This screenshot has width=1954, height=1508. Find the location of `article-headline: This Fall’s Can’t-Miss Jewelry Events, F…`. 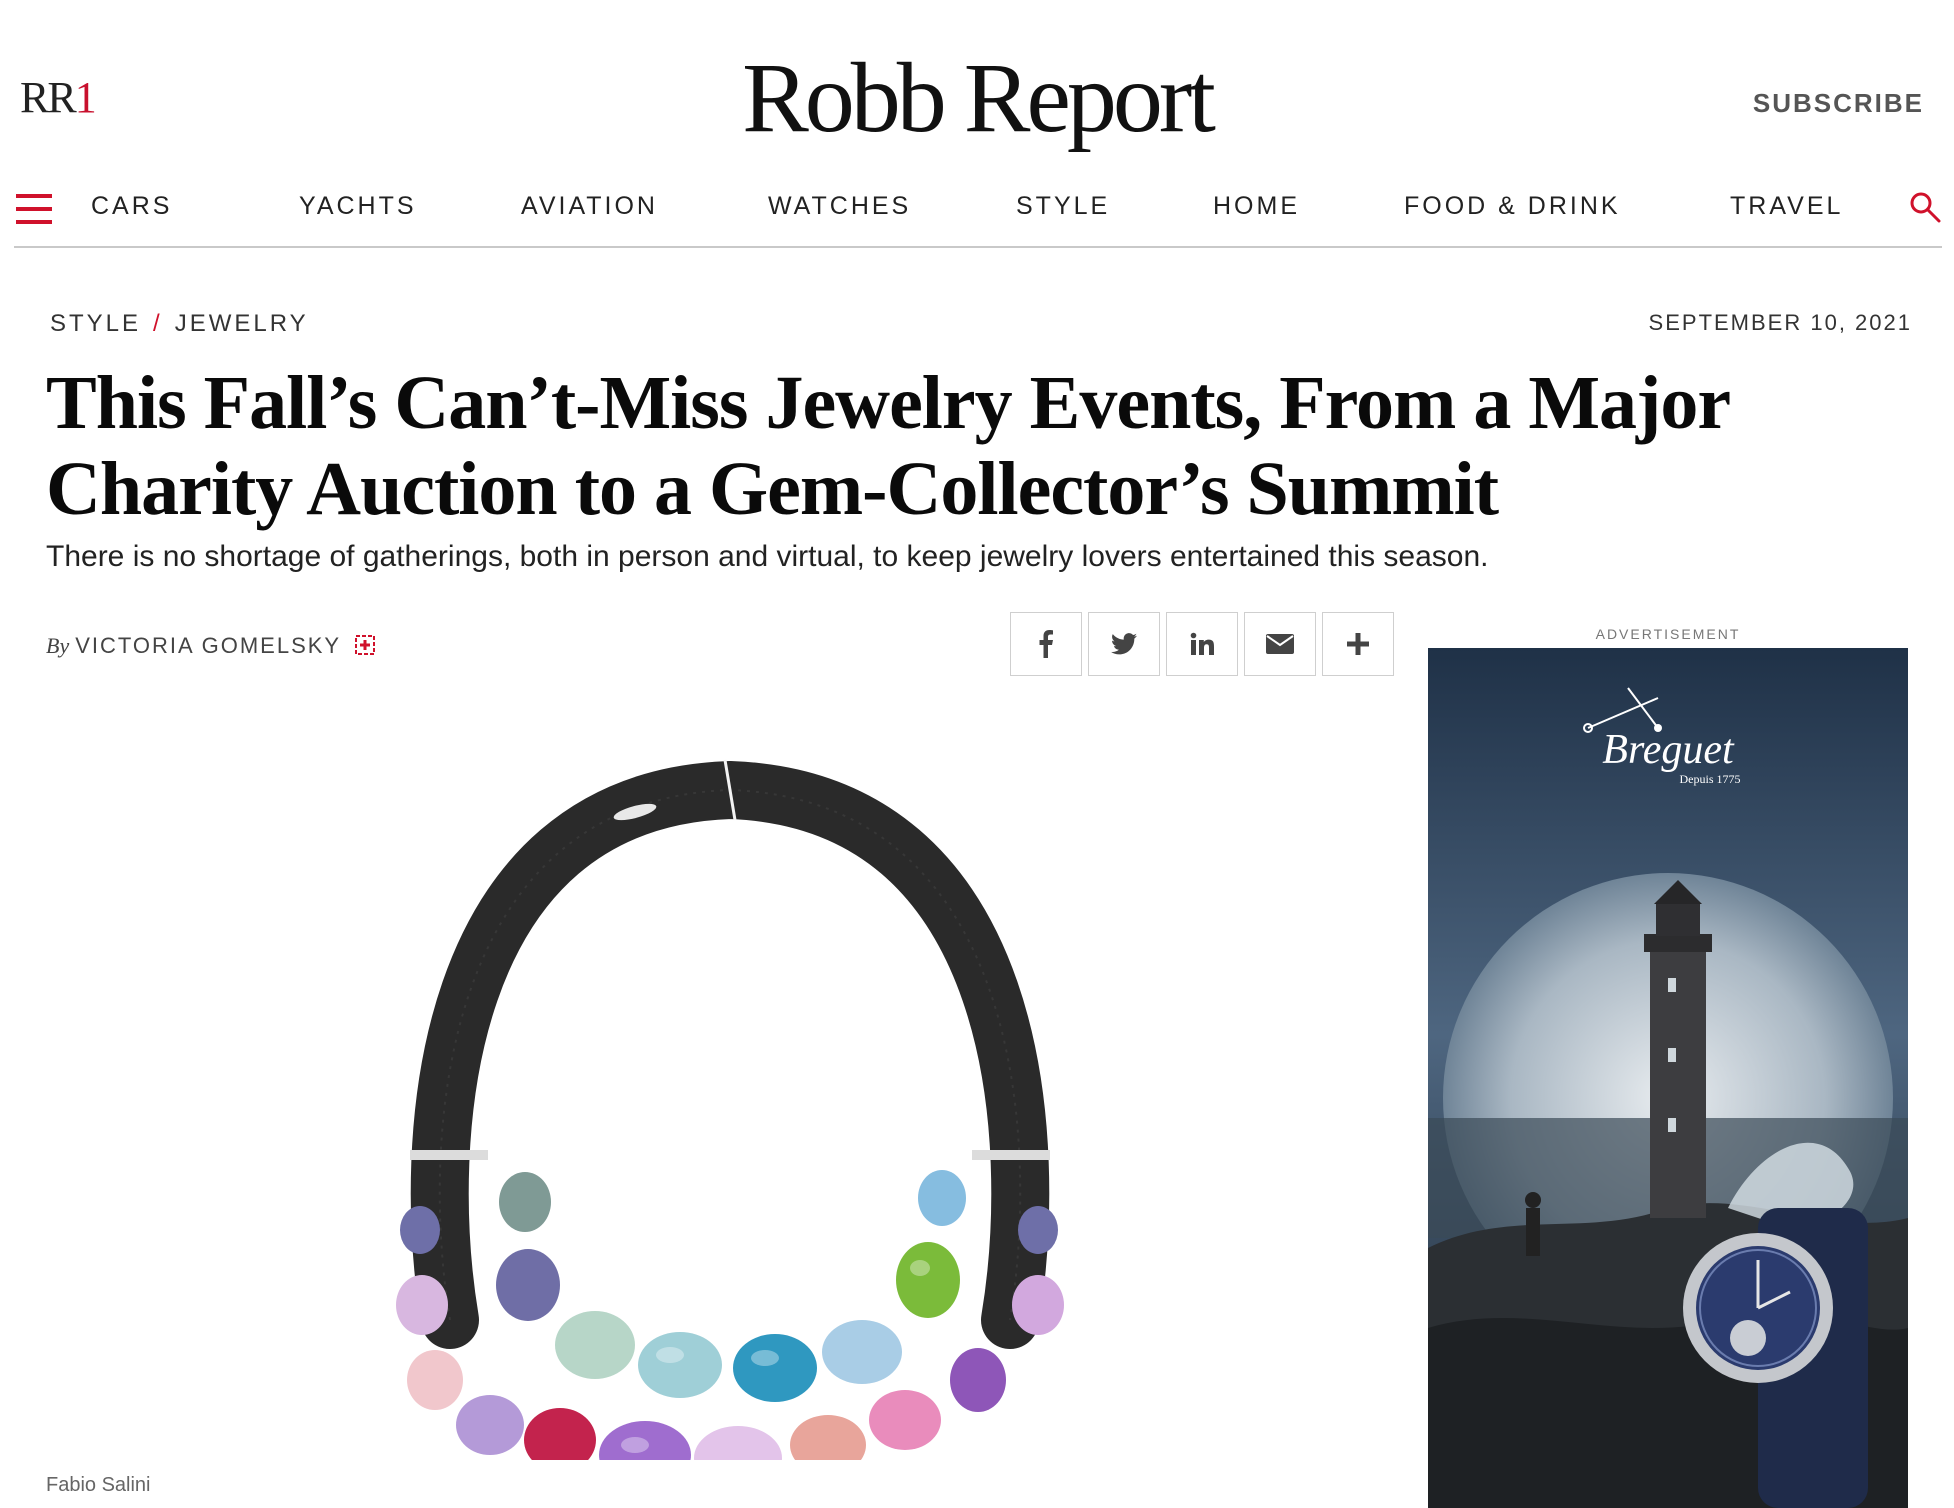

article-headline: This Fall’s Can’t-Miss Jewelry Events, F… is located at coordinates (888, 446).